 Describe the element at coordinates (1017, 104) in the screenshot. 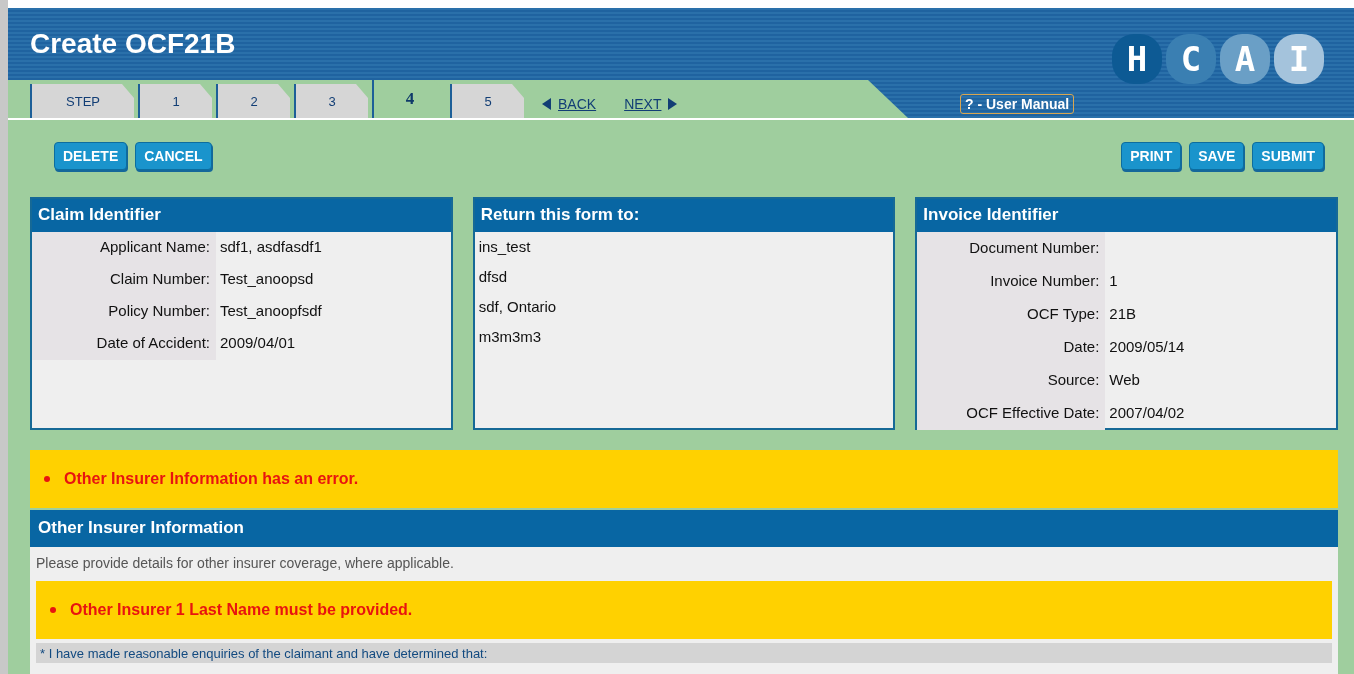

I see `user-manual-link: ? - User Manual` at that location.